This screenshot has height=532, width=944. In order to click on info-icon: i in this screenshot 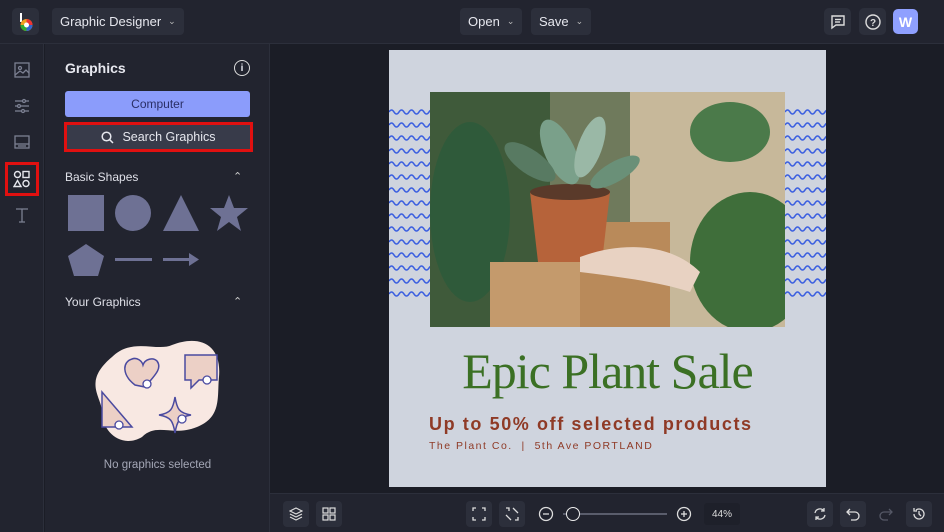, I will do `click(242, 68)`.